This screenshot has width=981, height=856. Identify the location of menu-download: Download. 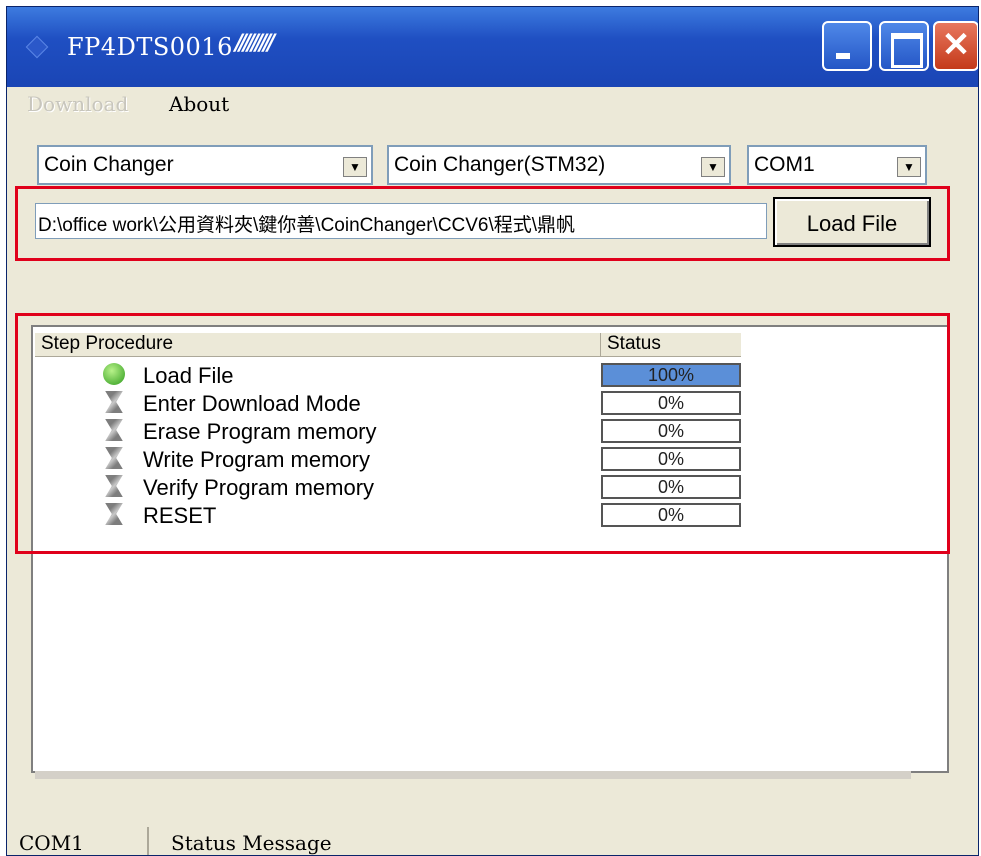
(77, 104).